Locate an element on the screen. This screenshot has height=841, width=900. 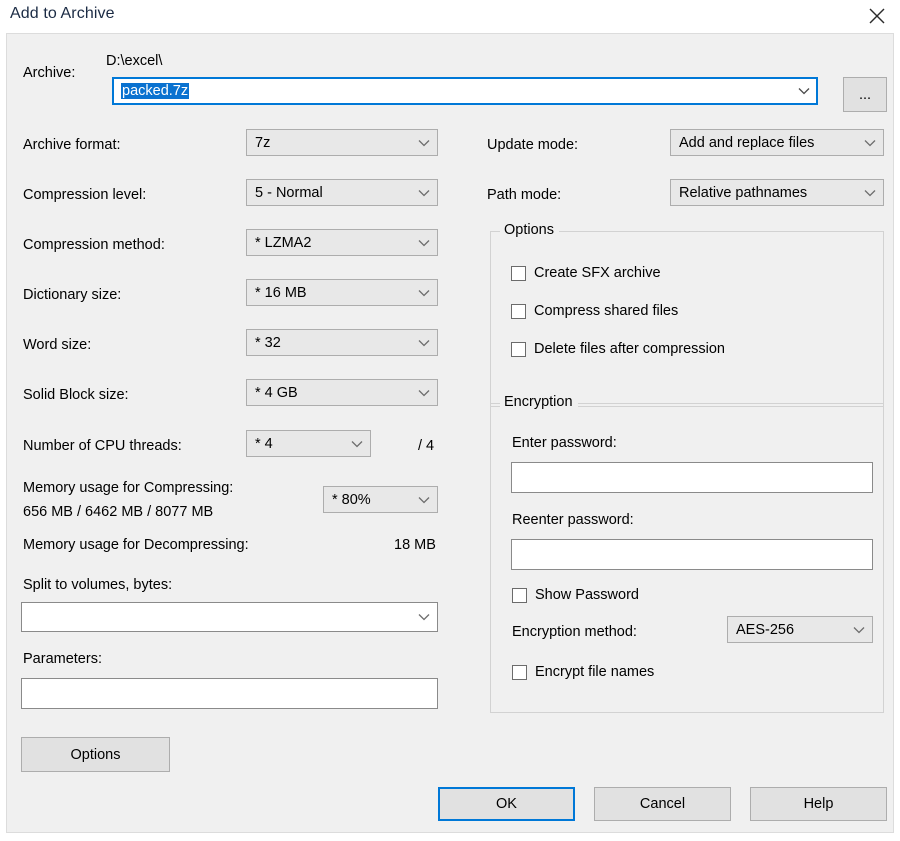
dictionary-size-label: Dictionary size: is located at coordinates (72, 295).